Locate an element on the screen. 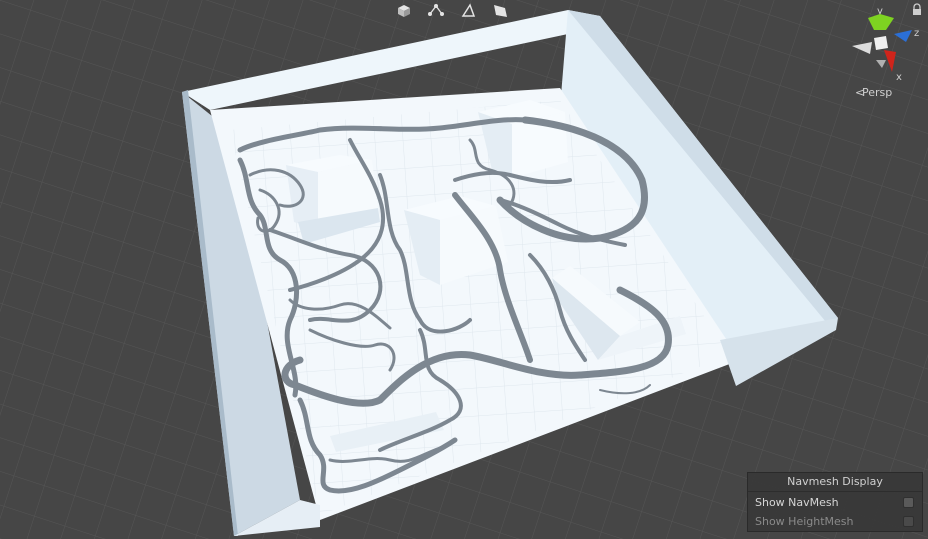 This screenshot has height=539, width=928. show-navmesh-label: Show NavMesh is located at coordinates (797, 502).